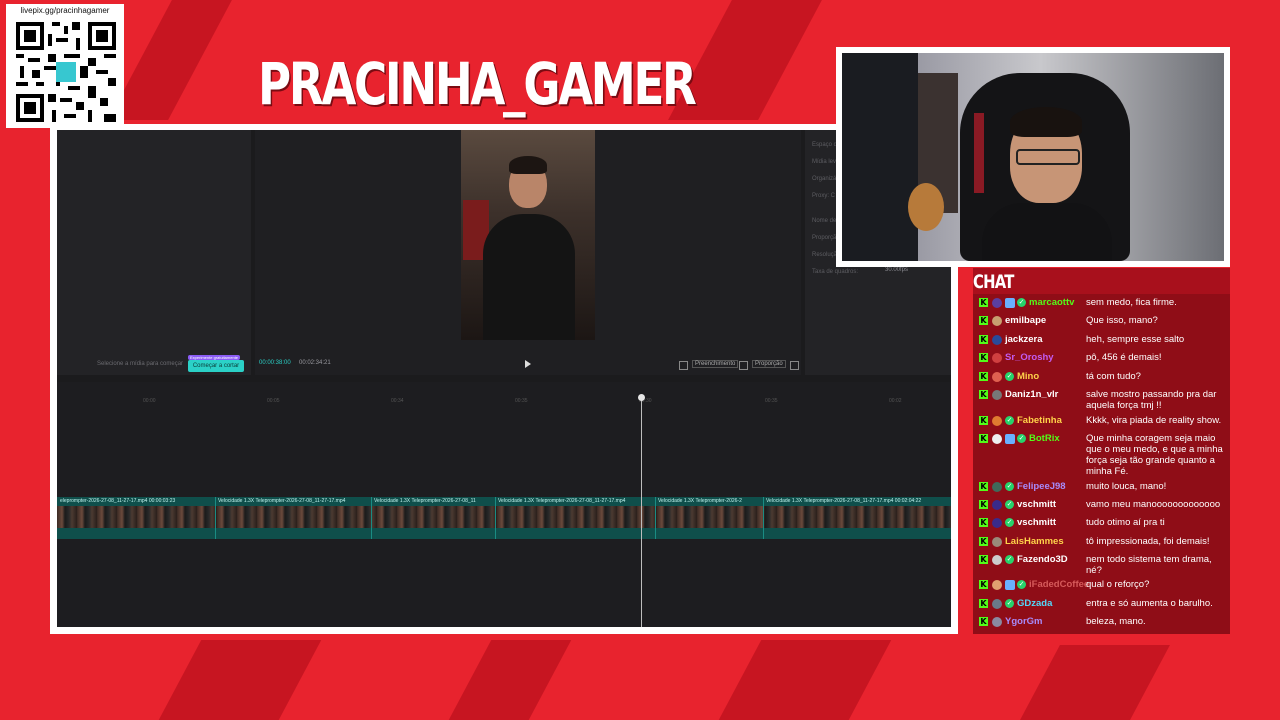 This screenshot has height=720, width=1280. Describe the element at coordinates (1059, 584) in the screenshot. I see `chat-username: iFadedCoffee` at that location.